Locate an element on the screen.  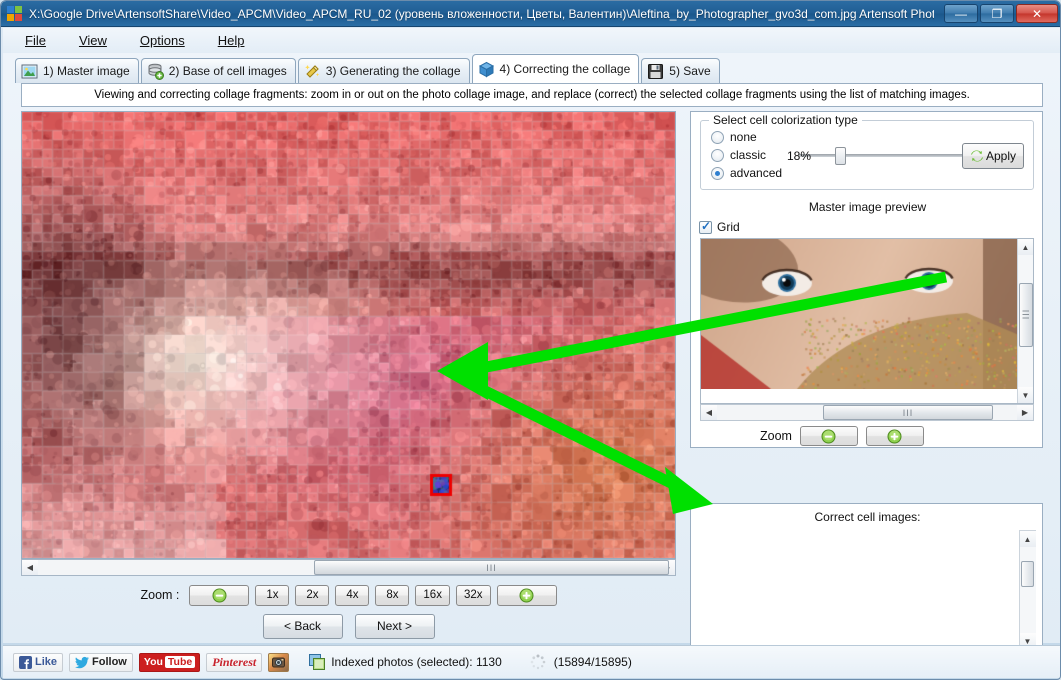
apply-button: Apply is located at coordinates (993, 156).